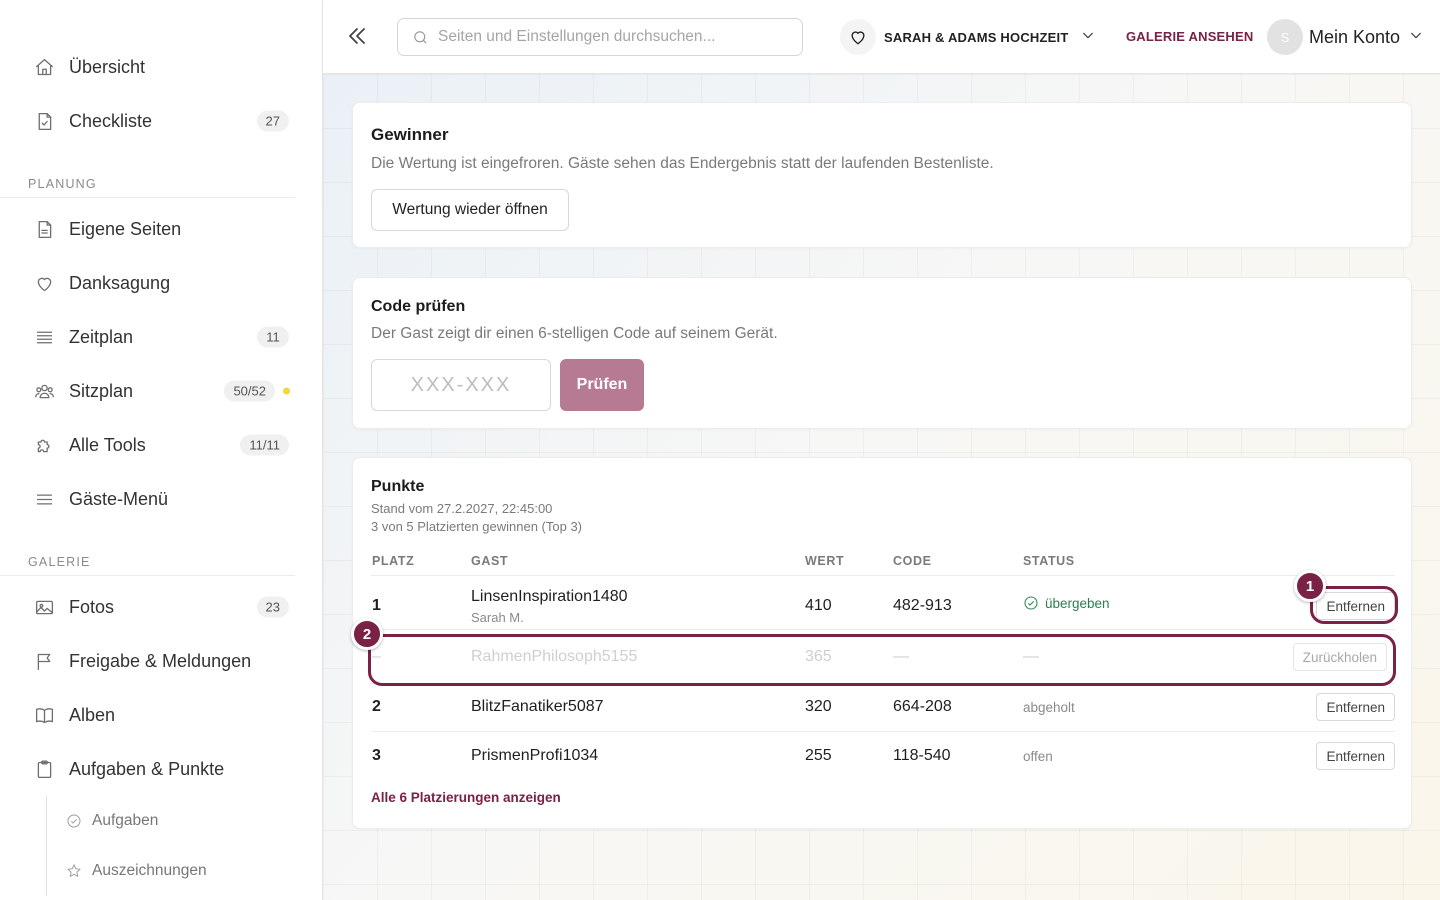 This screenshot has width=1440, height=900. I want to click on star-icon, so click(74, 871).